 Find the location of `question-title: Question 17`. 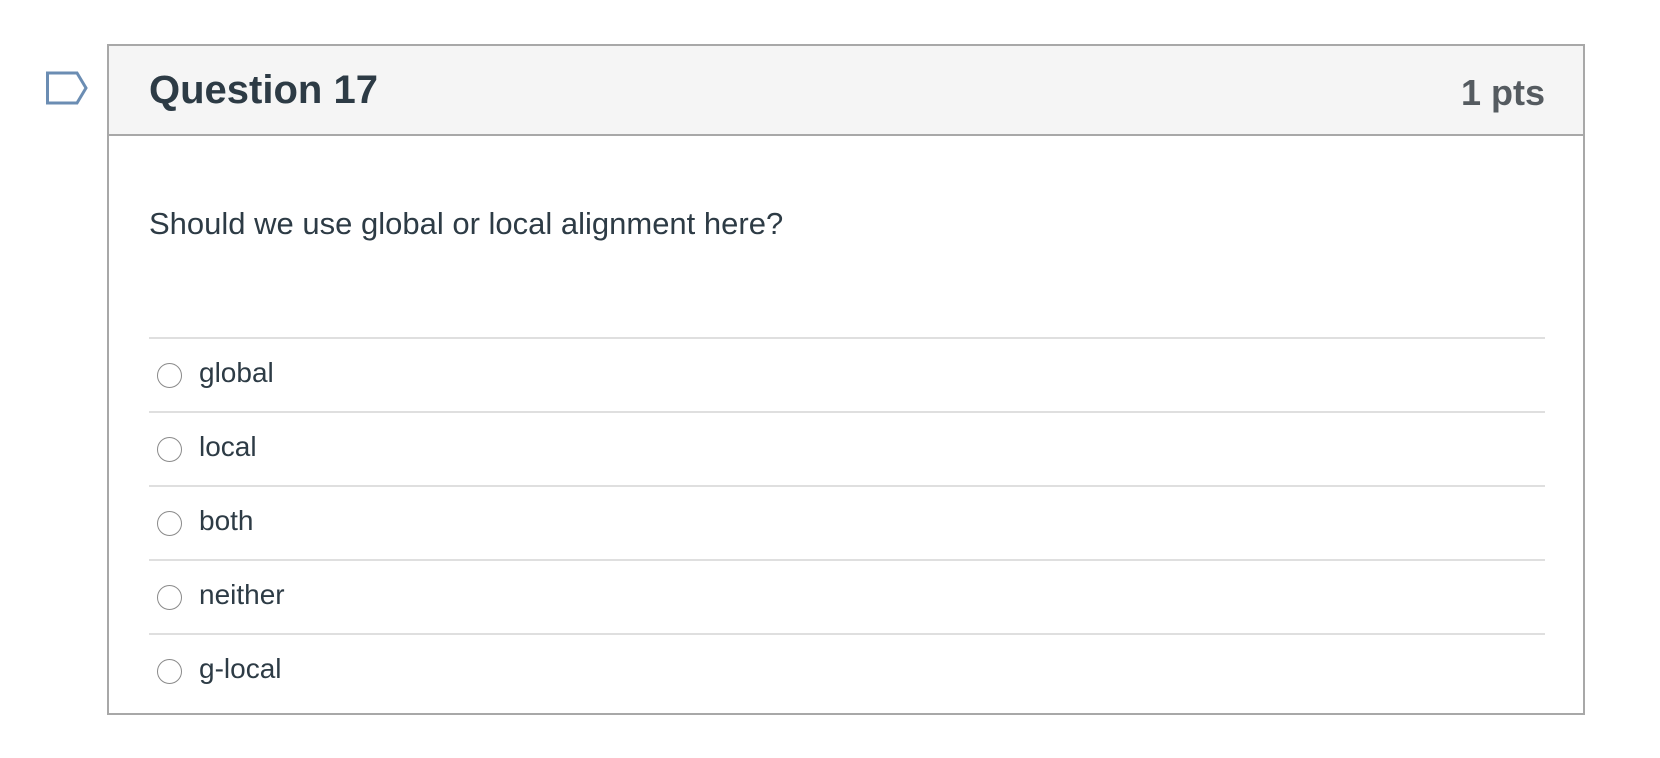

question-title: Question 17 is located at coordinates (263, 90).